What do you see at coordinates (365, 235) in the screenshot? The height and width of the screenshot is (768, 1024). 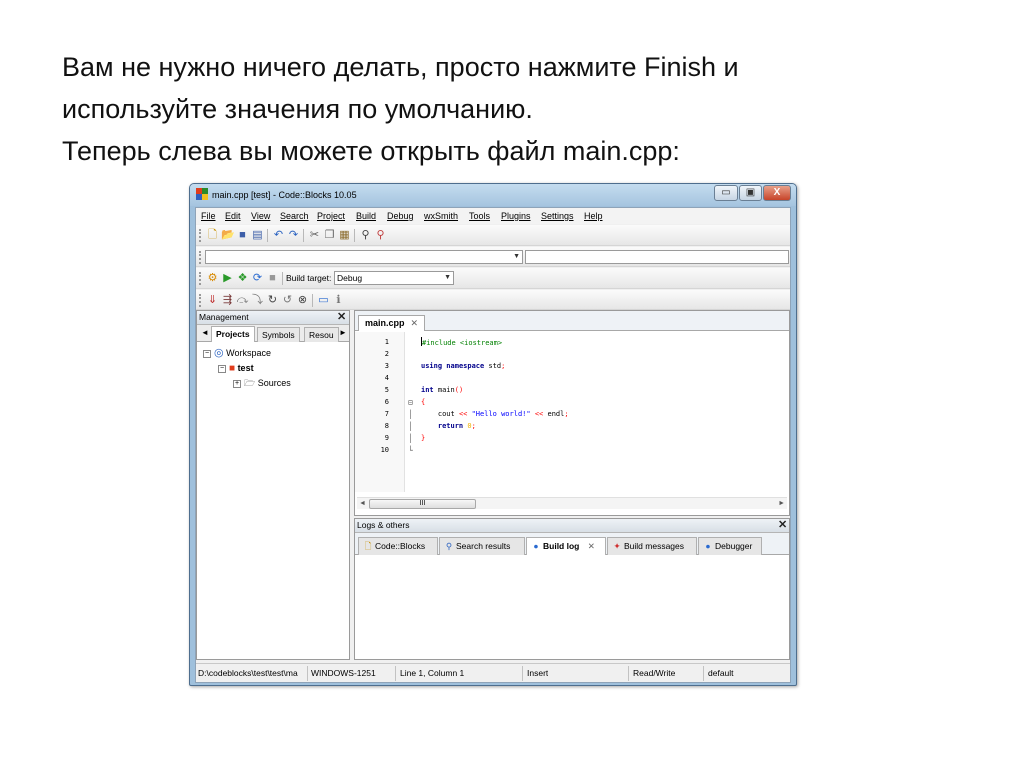 I see `find-icon: ⚲` at bounding box center [365, 235].